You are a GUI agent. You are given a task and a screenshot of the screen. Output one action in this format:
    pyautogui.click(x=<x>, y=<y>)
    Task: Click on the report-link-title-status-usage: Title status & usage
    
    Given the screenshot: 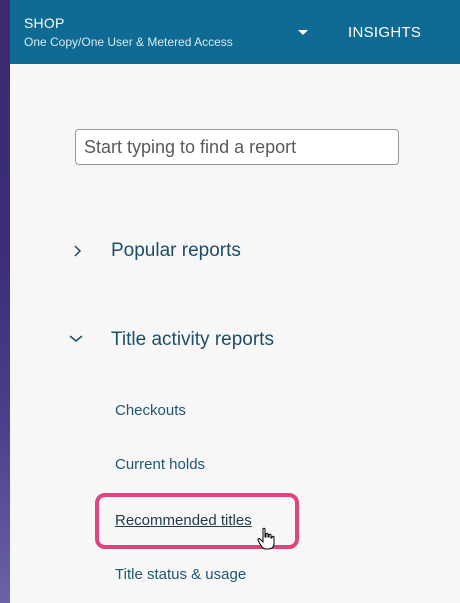 What is the action you would take?
    pyautogui.click(x=180, y=574)
    